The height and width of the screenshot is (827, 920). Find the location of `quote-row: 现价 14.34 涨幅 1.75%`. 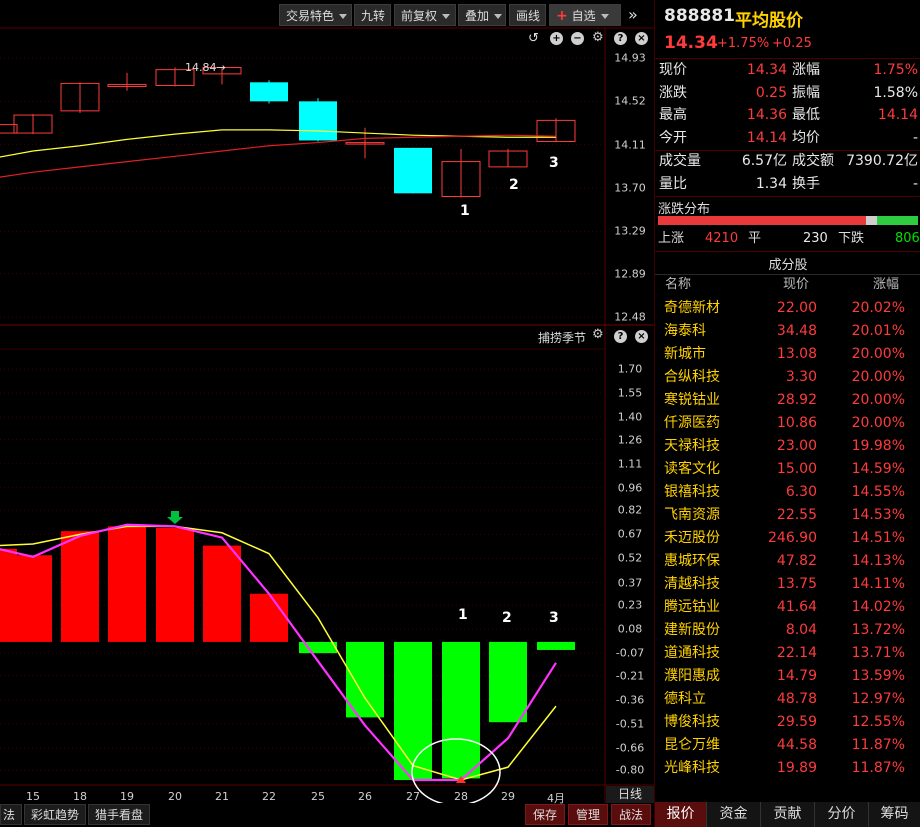

quote-row: 现价 14.34 涨幅 1.75% is located at coordinates (787, 70).